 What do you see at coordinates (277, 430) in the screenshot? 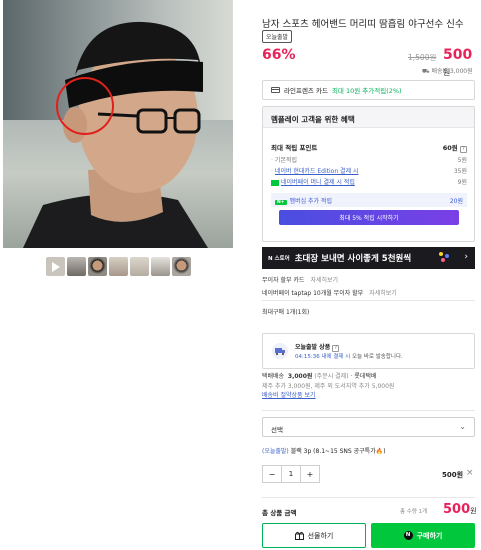
I see `option-select-value: 선택` at bounding box center [277, 430].